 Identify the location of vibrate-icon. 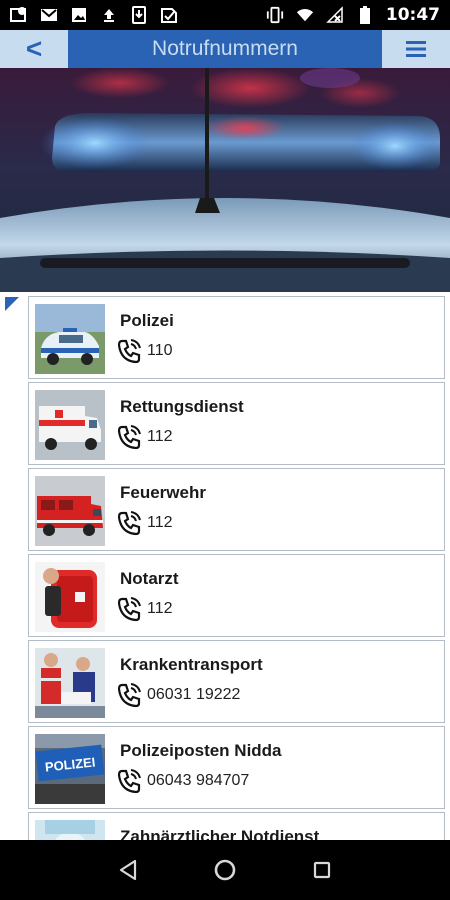
(275, 15).